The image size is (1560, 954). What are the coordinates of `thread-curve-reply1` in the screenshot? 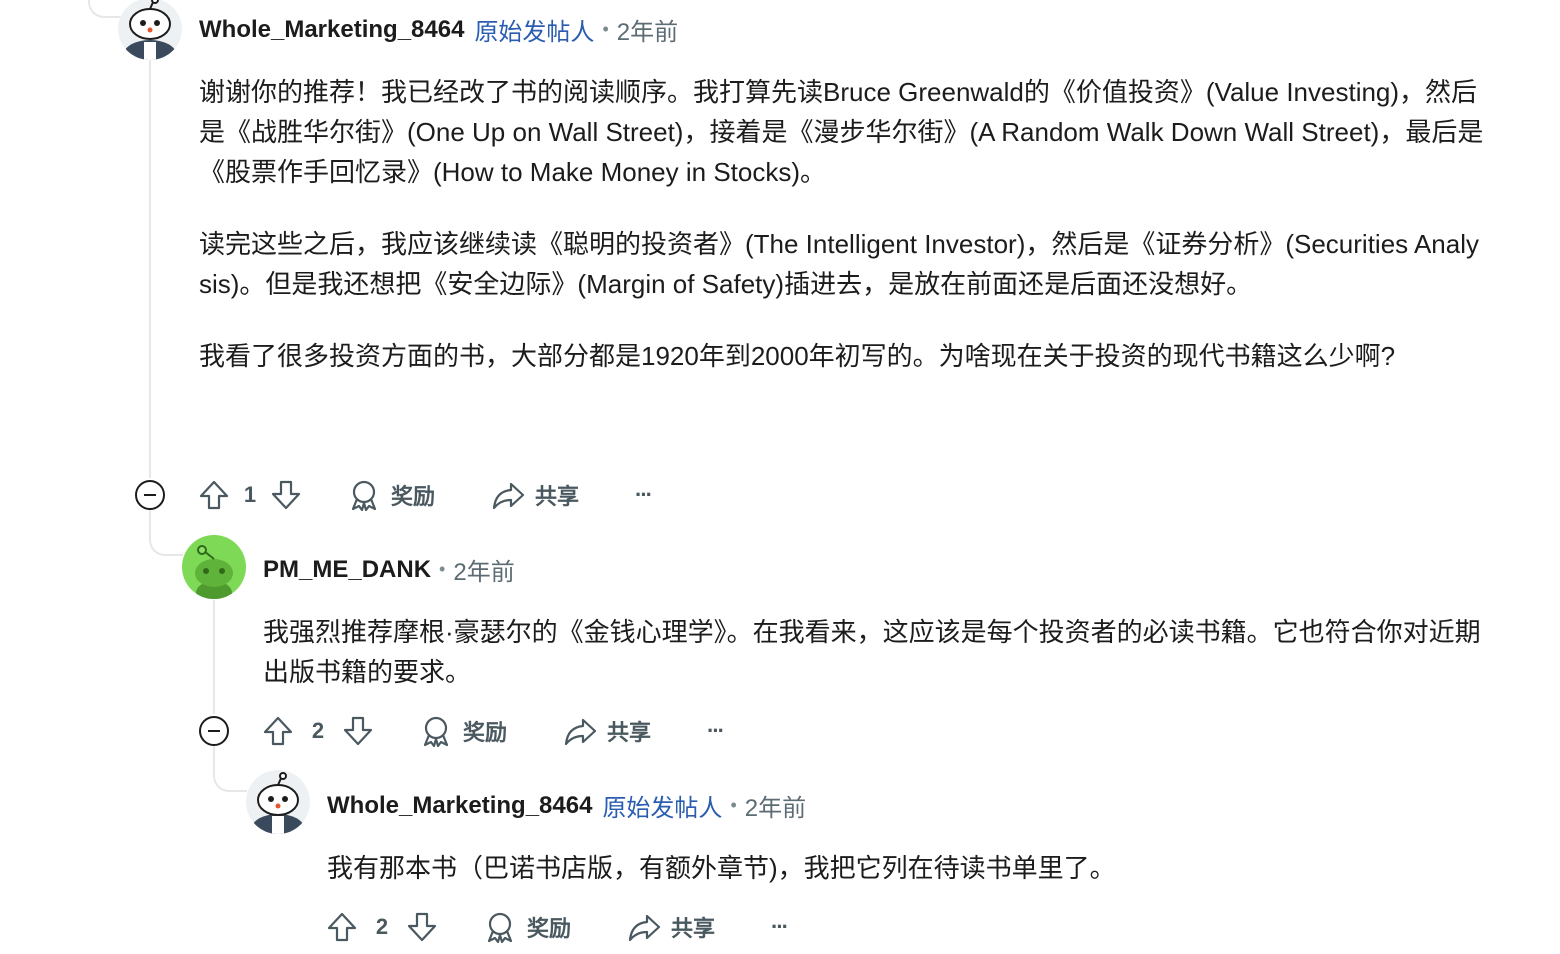 It's located at (166, 533).